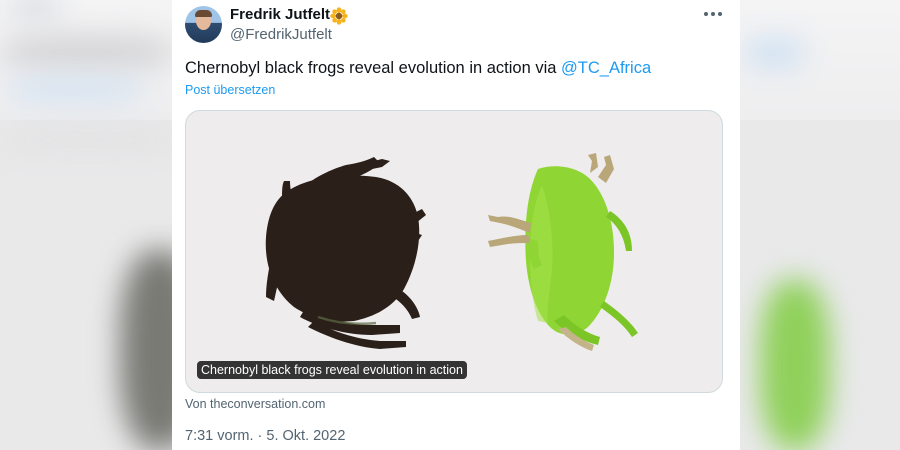  Describe the element at coordinates (203, 13) in the screenshot. I see `avatar-hair` at that location.